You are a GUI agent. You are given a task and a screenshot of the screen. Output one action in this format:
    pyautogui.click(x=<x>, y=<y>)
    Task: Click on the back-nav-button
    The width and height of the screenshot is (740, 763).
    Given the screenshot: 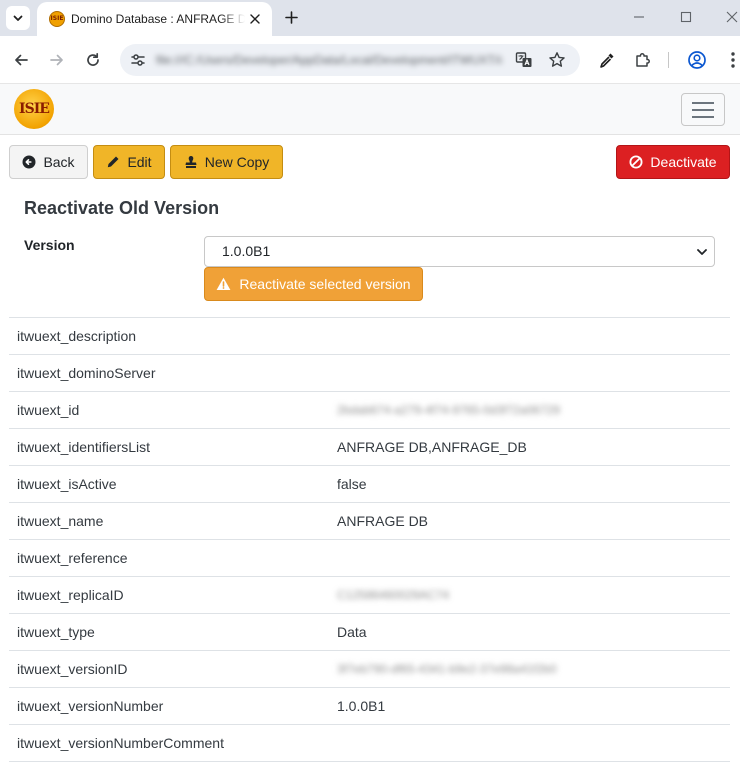 What is the action you would take?
    pyautogui.click(x=21, y=60)
    